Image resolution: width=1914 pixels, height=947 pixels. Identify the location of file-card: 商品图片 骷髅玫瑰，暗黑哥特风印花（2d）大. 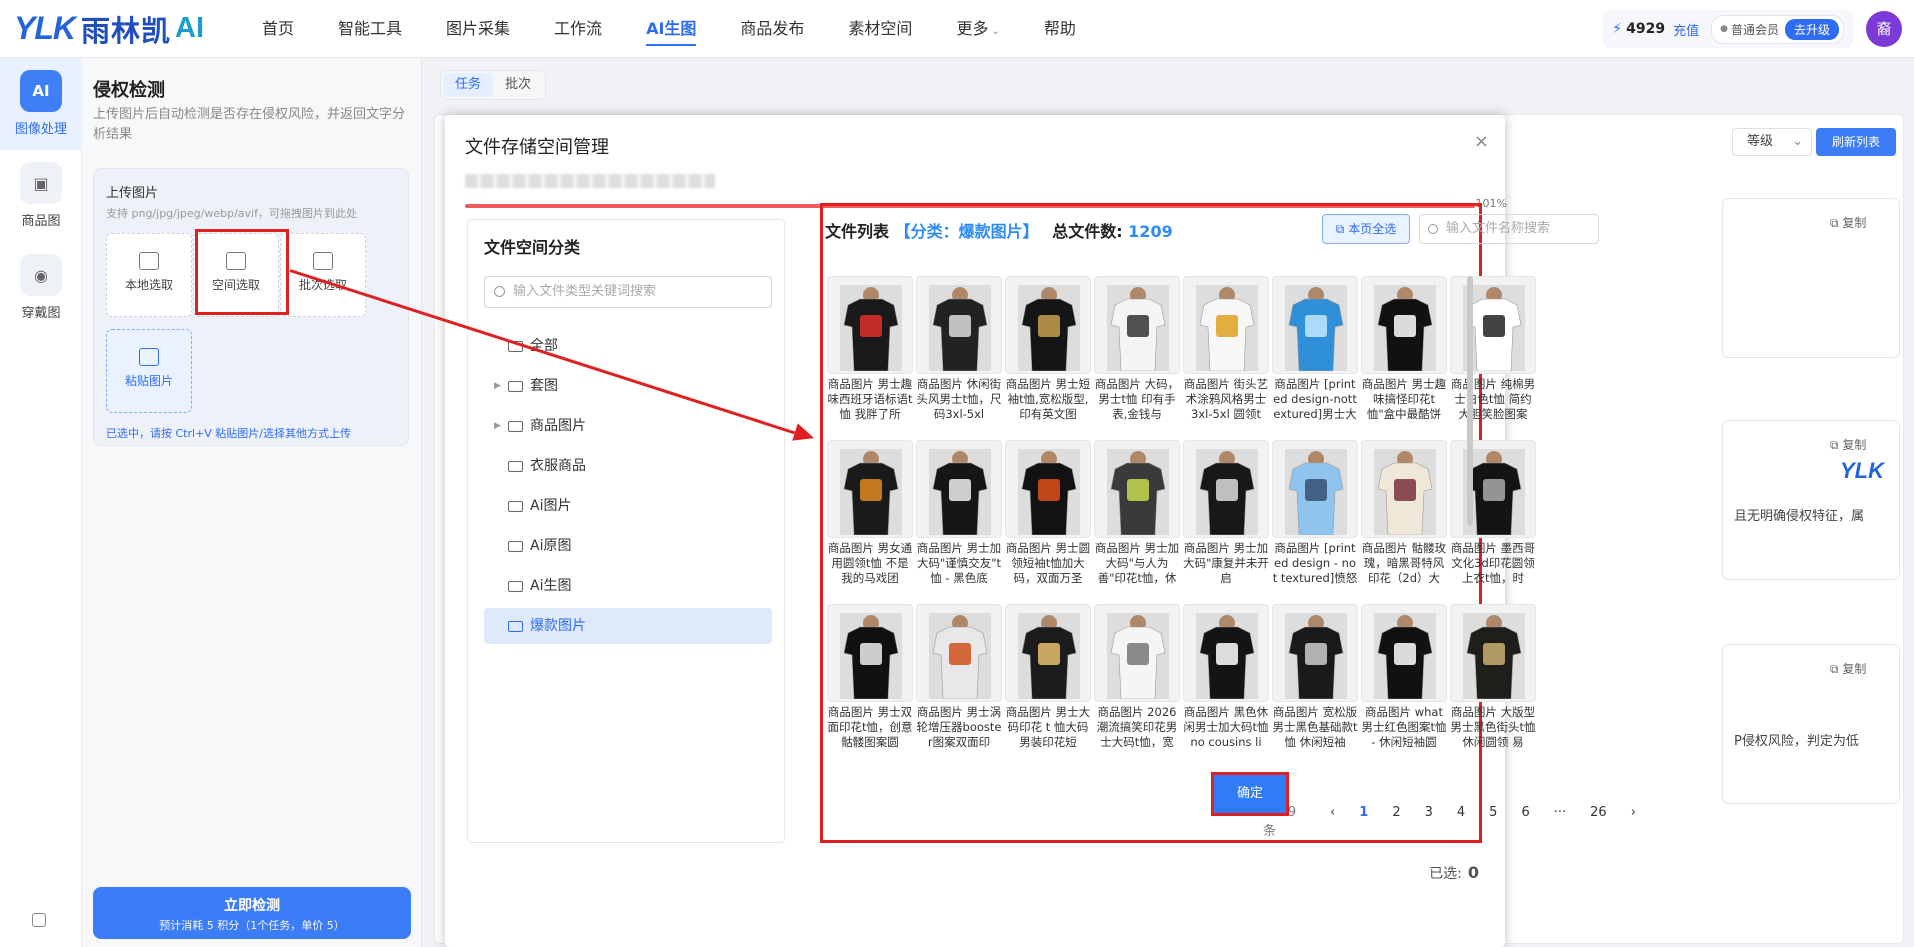
(1404, 520).